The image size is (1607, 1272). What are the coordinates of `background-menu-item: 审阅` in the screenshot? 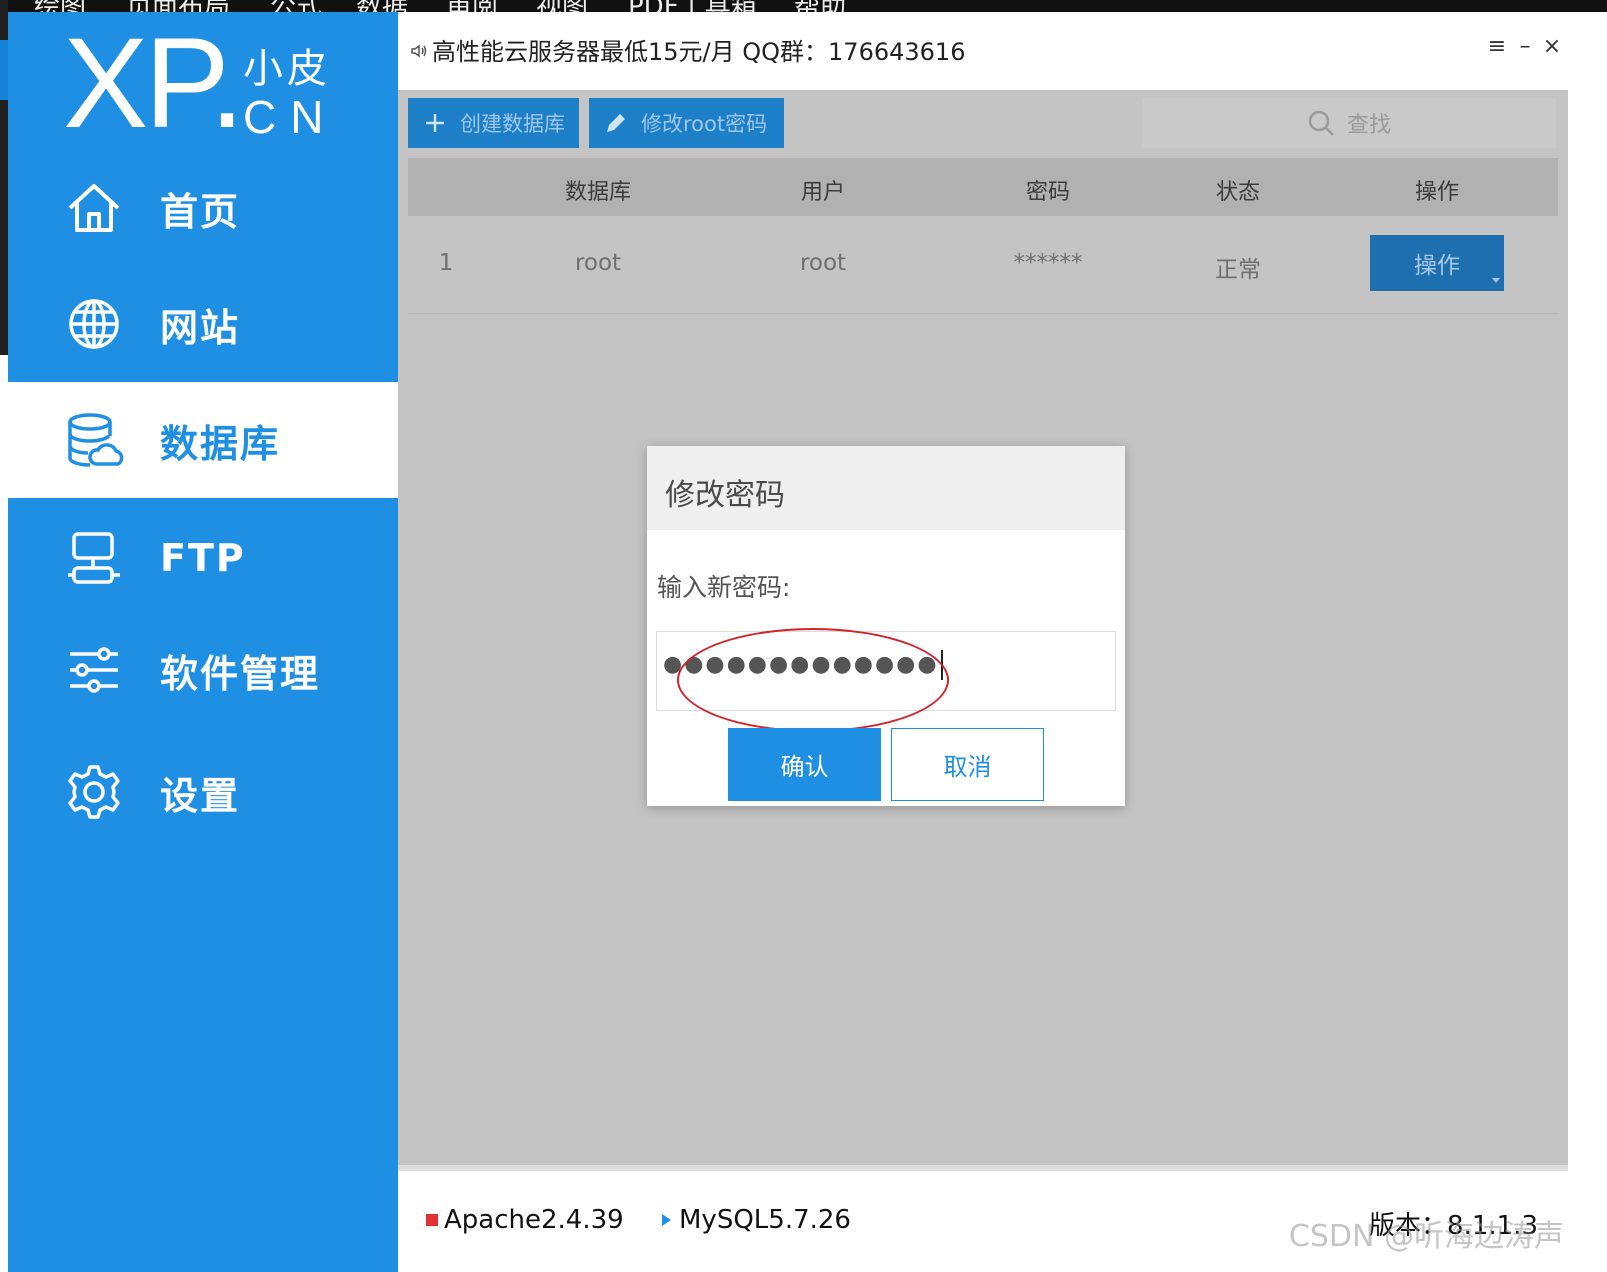 It's located at (472, 6).